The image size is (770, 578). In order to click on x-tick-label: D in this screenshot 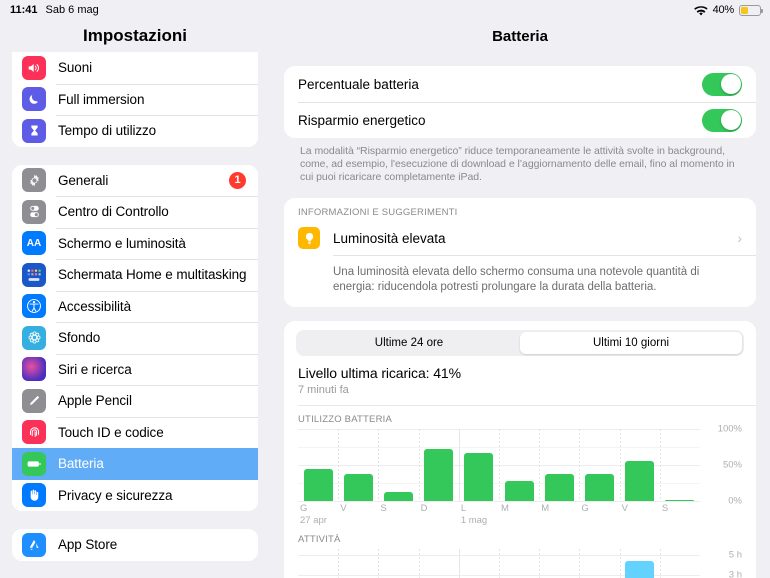, I will do `click(424, 508)`.